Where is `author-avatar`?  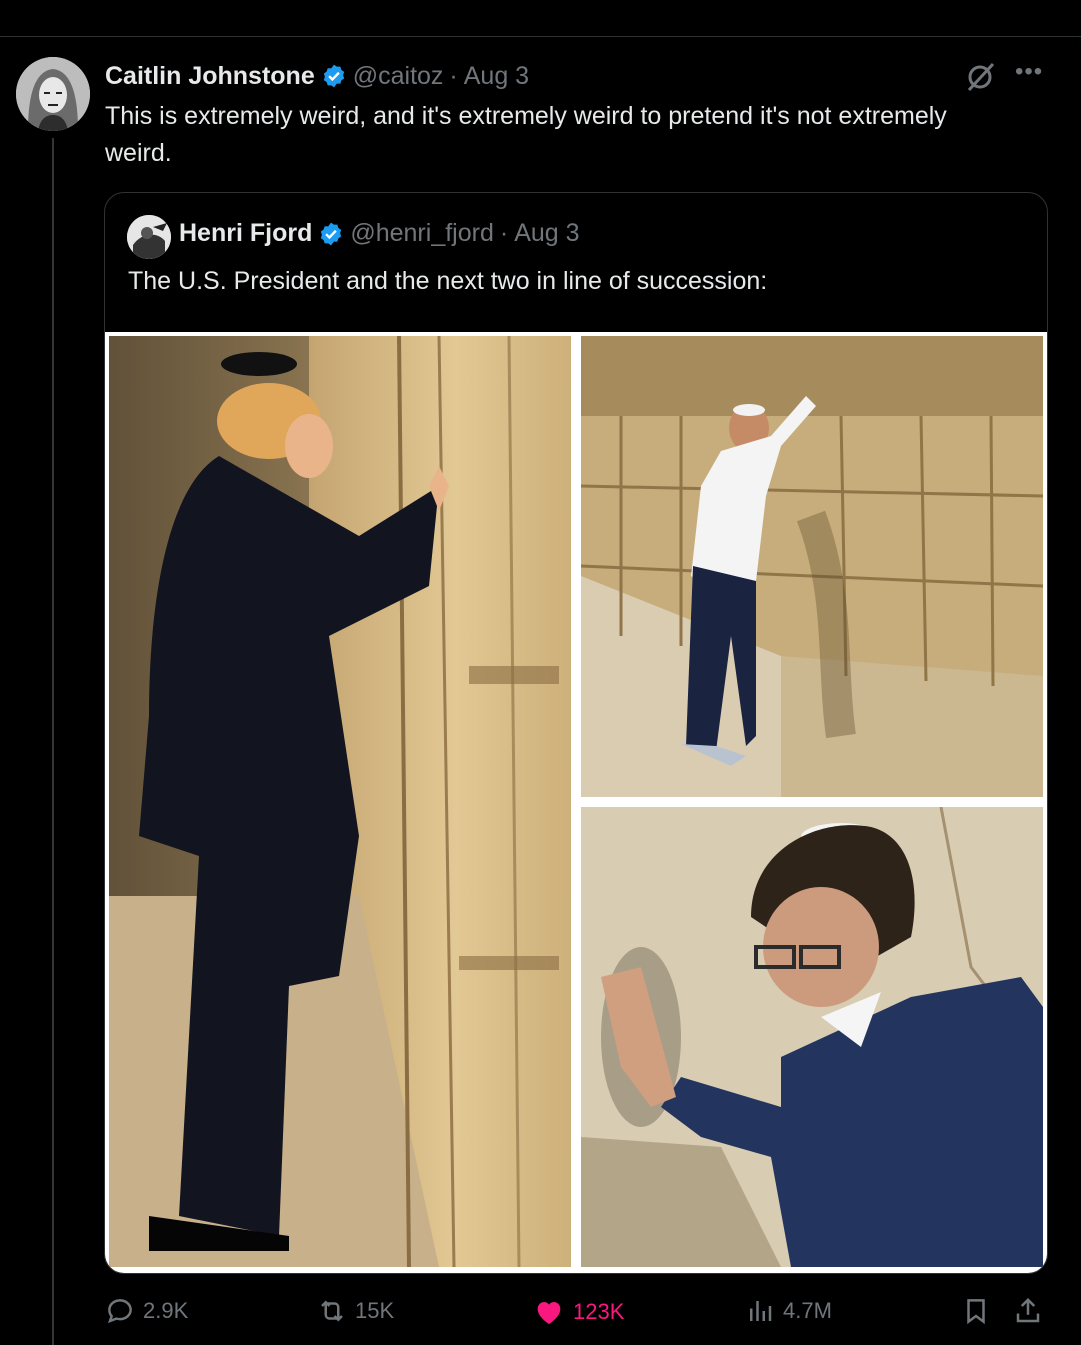 author-avatar is located at coordinates (53, 94).